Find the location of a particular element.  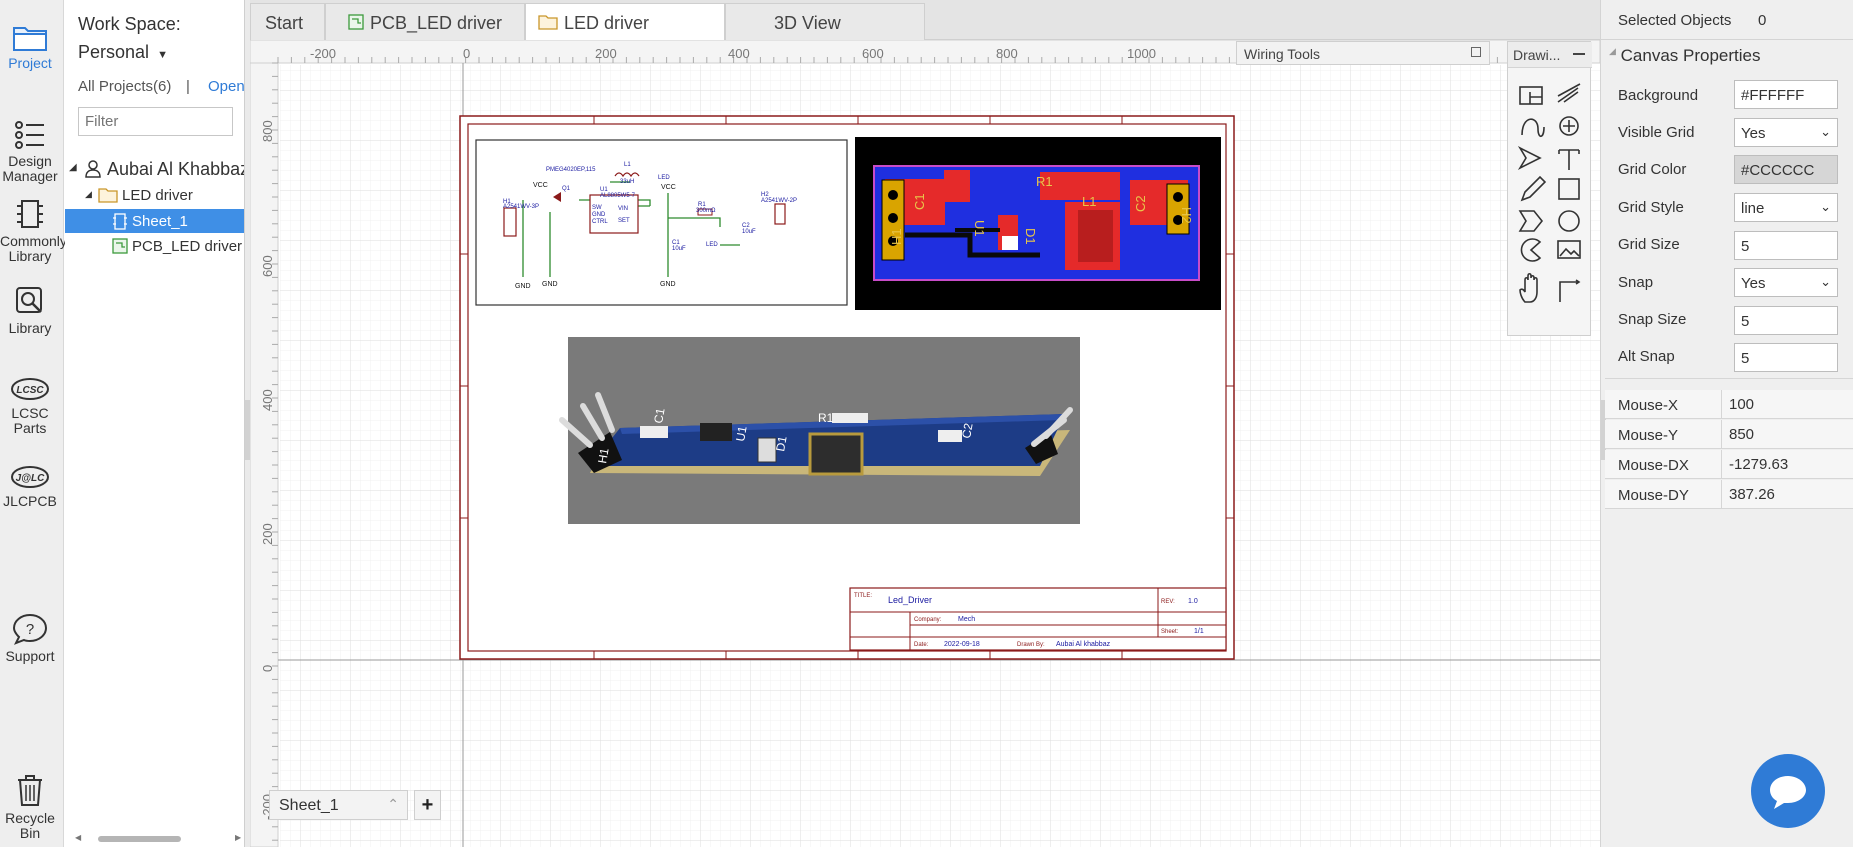

title-block-label: Date: is located at coordinates (921, 645).